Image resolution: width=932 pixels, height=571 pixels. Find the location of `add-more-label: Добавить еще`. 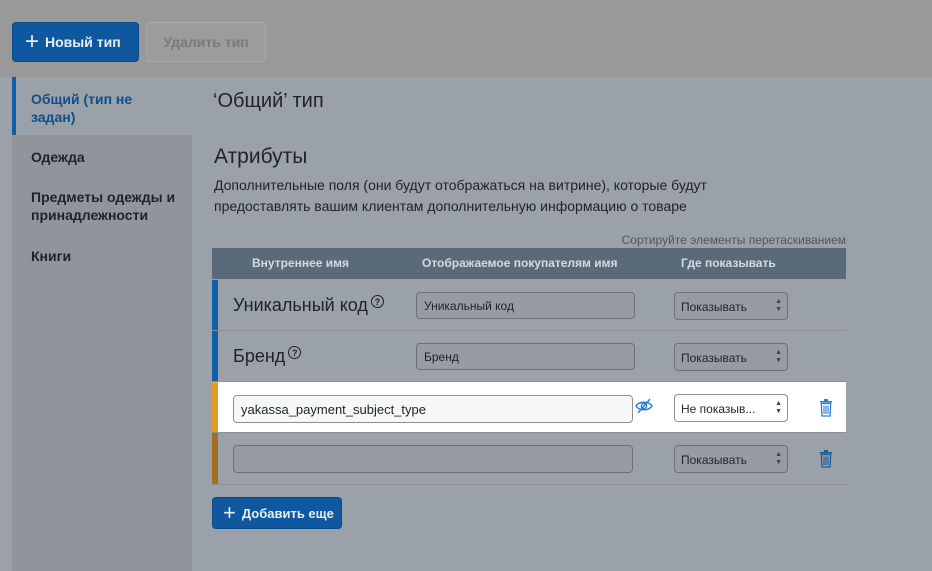

add-more-label: Добавить еще is located at coordinates (287, 513).